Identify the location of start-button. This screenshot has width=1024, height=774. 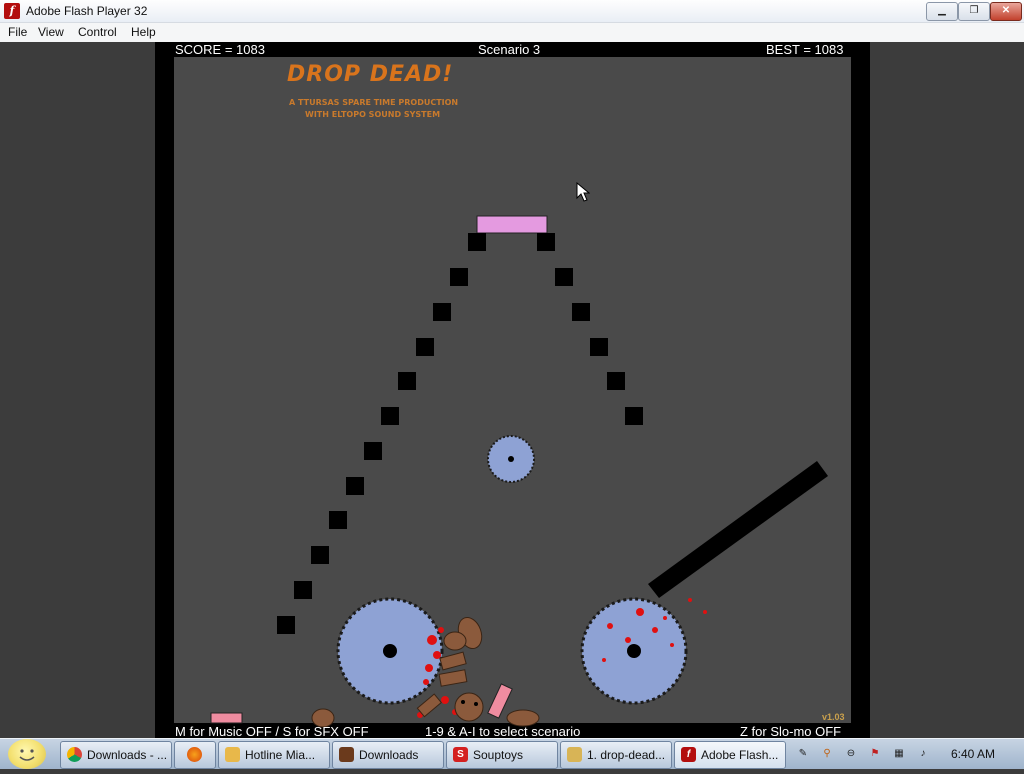
(27, 754).